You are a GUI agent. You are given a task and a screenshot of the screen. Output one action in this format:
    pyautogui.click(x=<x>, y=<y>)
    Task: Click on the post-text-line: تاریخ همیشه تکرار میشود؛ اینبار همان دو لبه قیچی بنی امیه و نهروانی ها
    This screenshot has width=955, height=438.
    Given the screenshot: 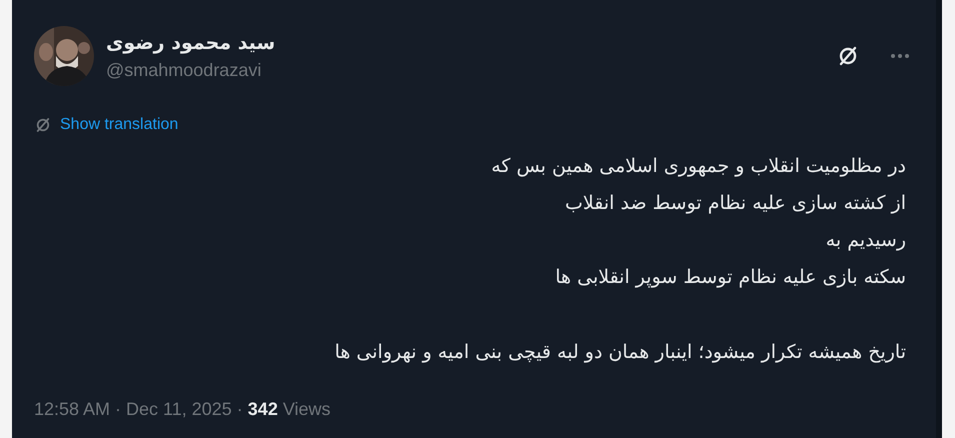 What is the action you would take?
    pyautogui.click(x=620, y=352)
    